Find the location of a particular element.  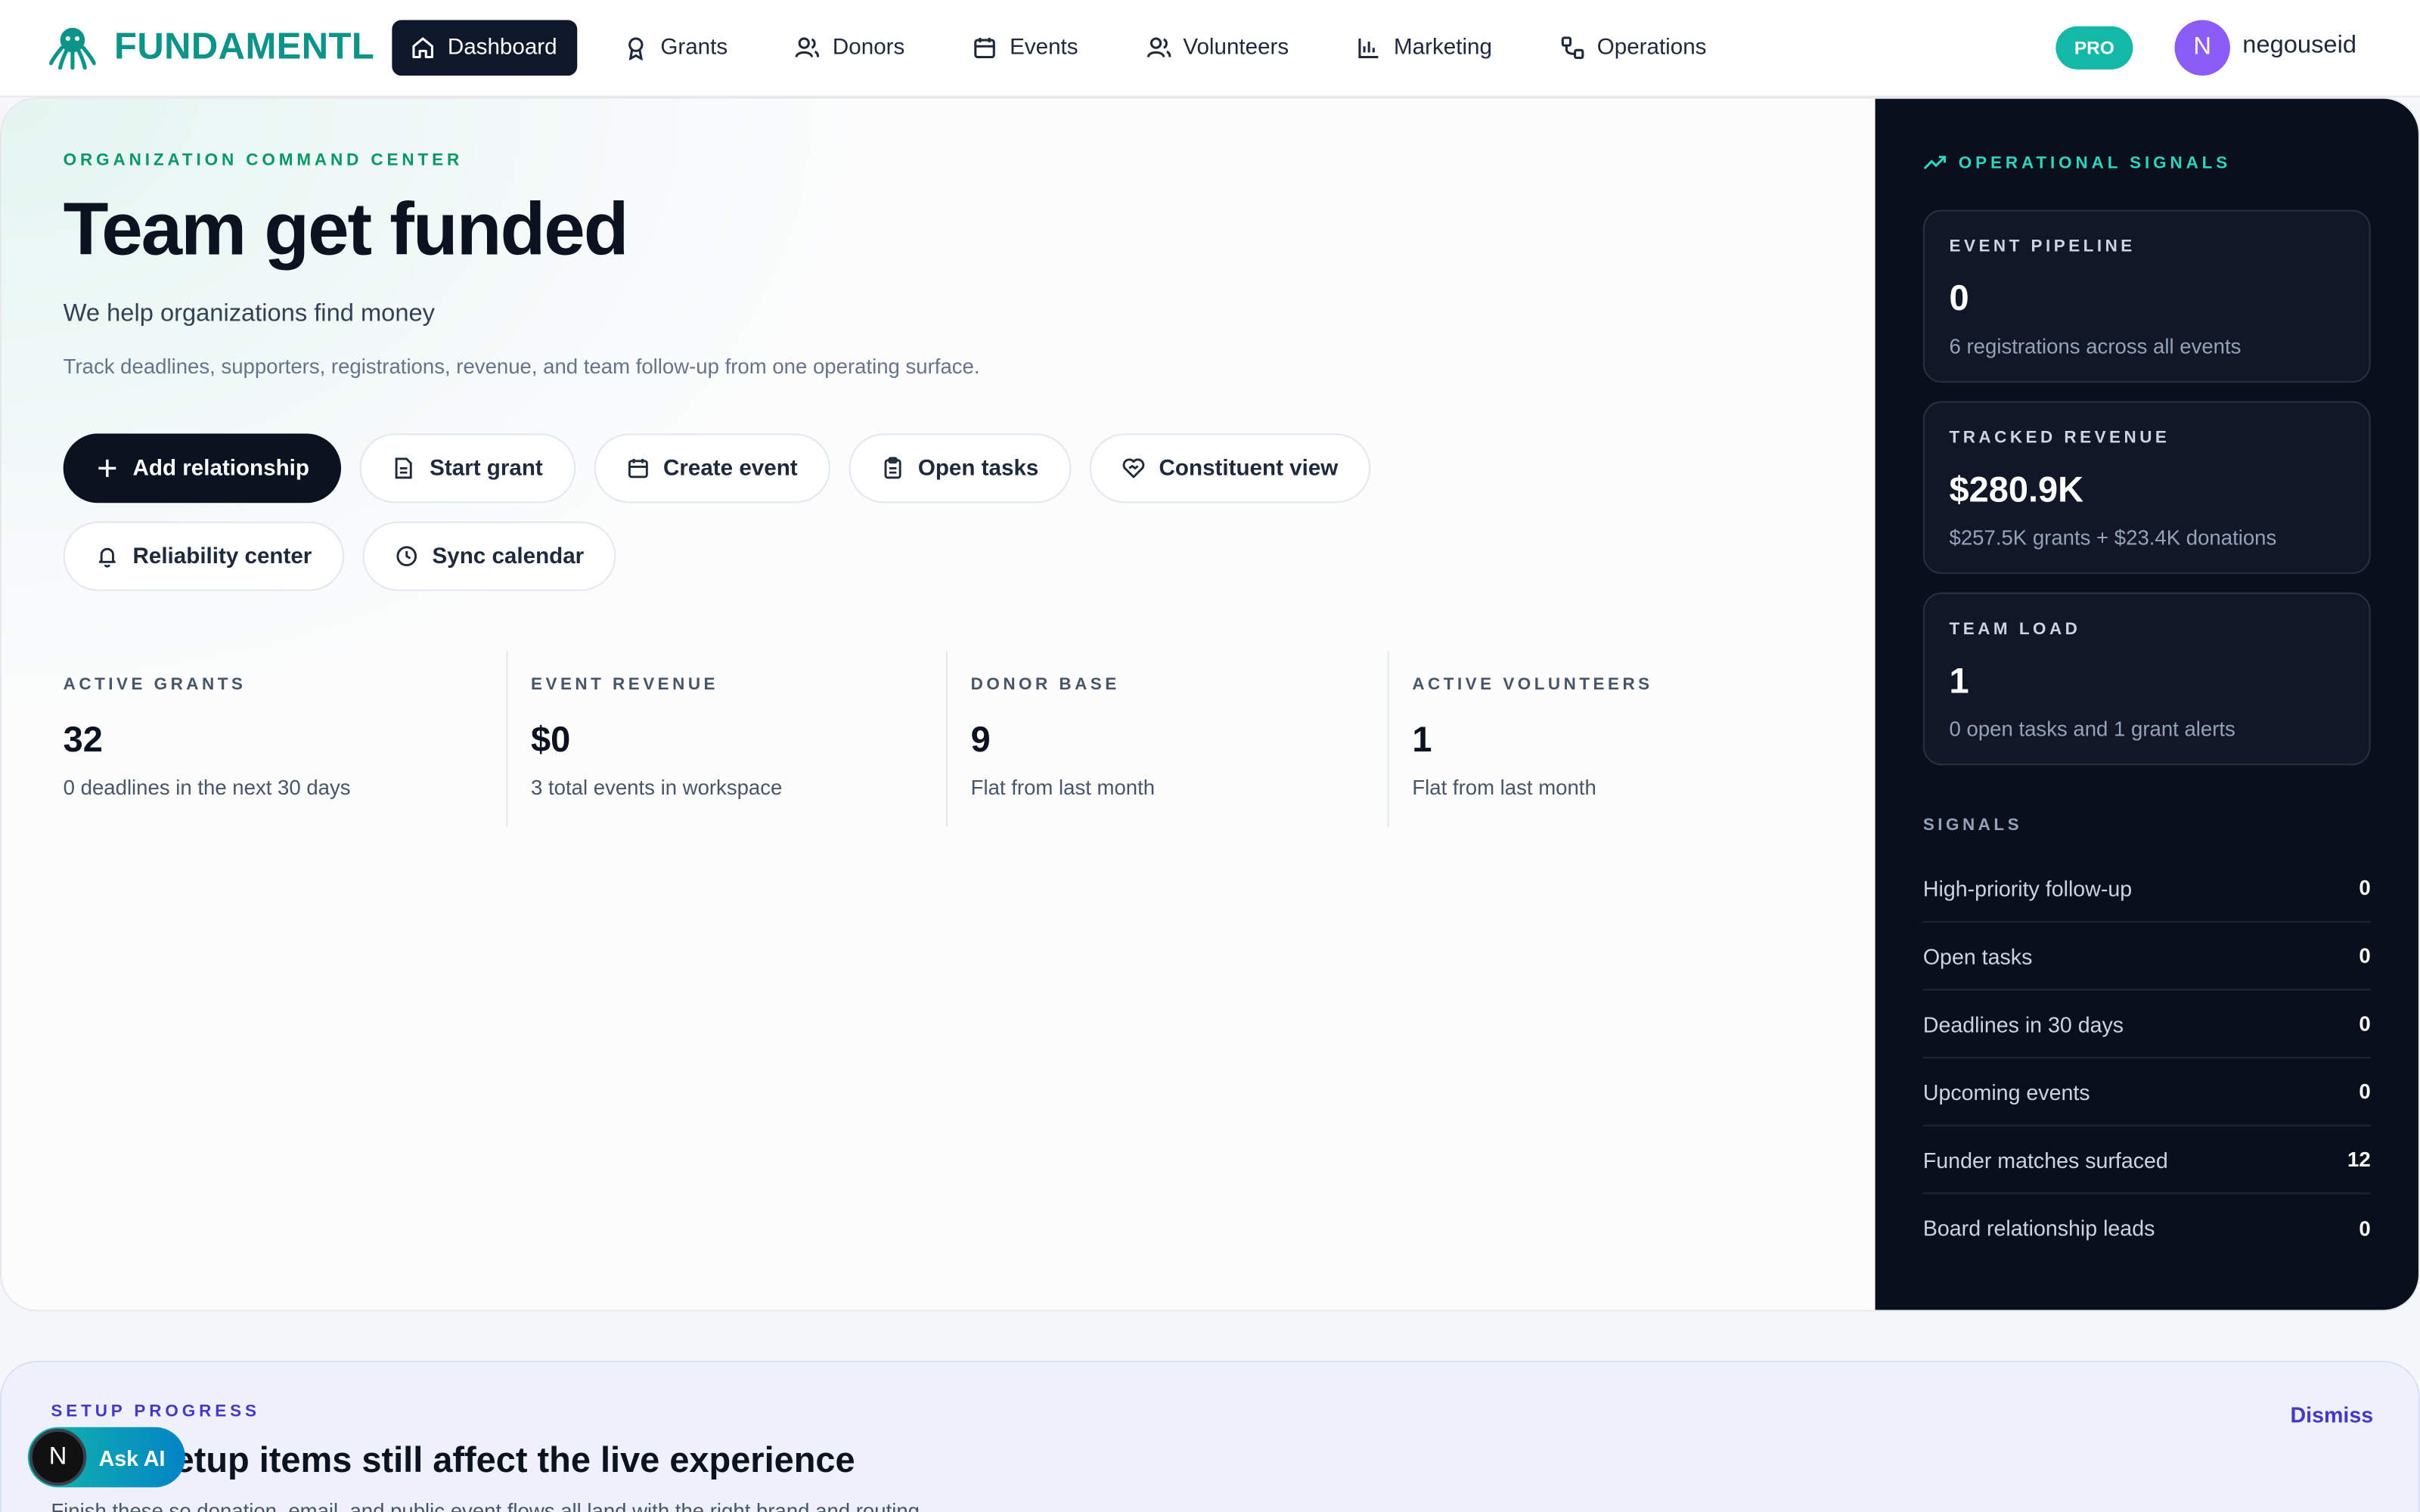

avatar: N is located at coordinates (2202, 48).